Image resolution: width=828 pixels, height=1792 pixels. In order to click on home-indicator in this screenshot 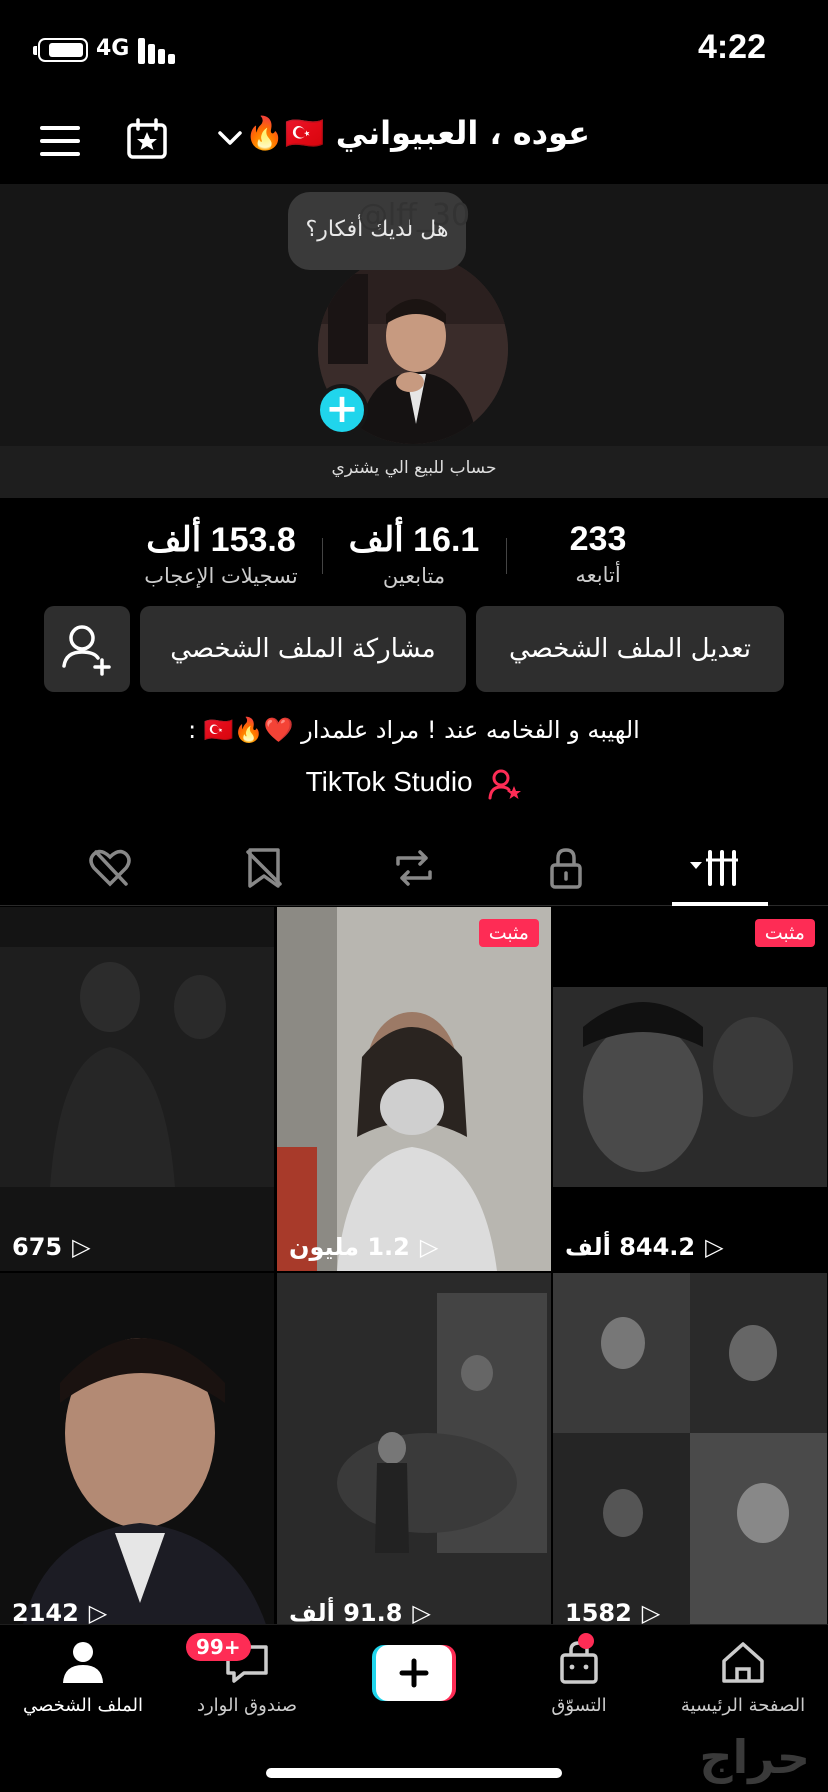, I will do `click(414, 1773)`.